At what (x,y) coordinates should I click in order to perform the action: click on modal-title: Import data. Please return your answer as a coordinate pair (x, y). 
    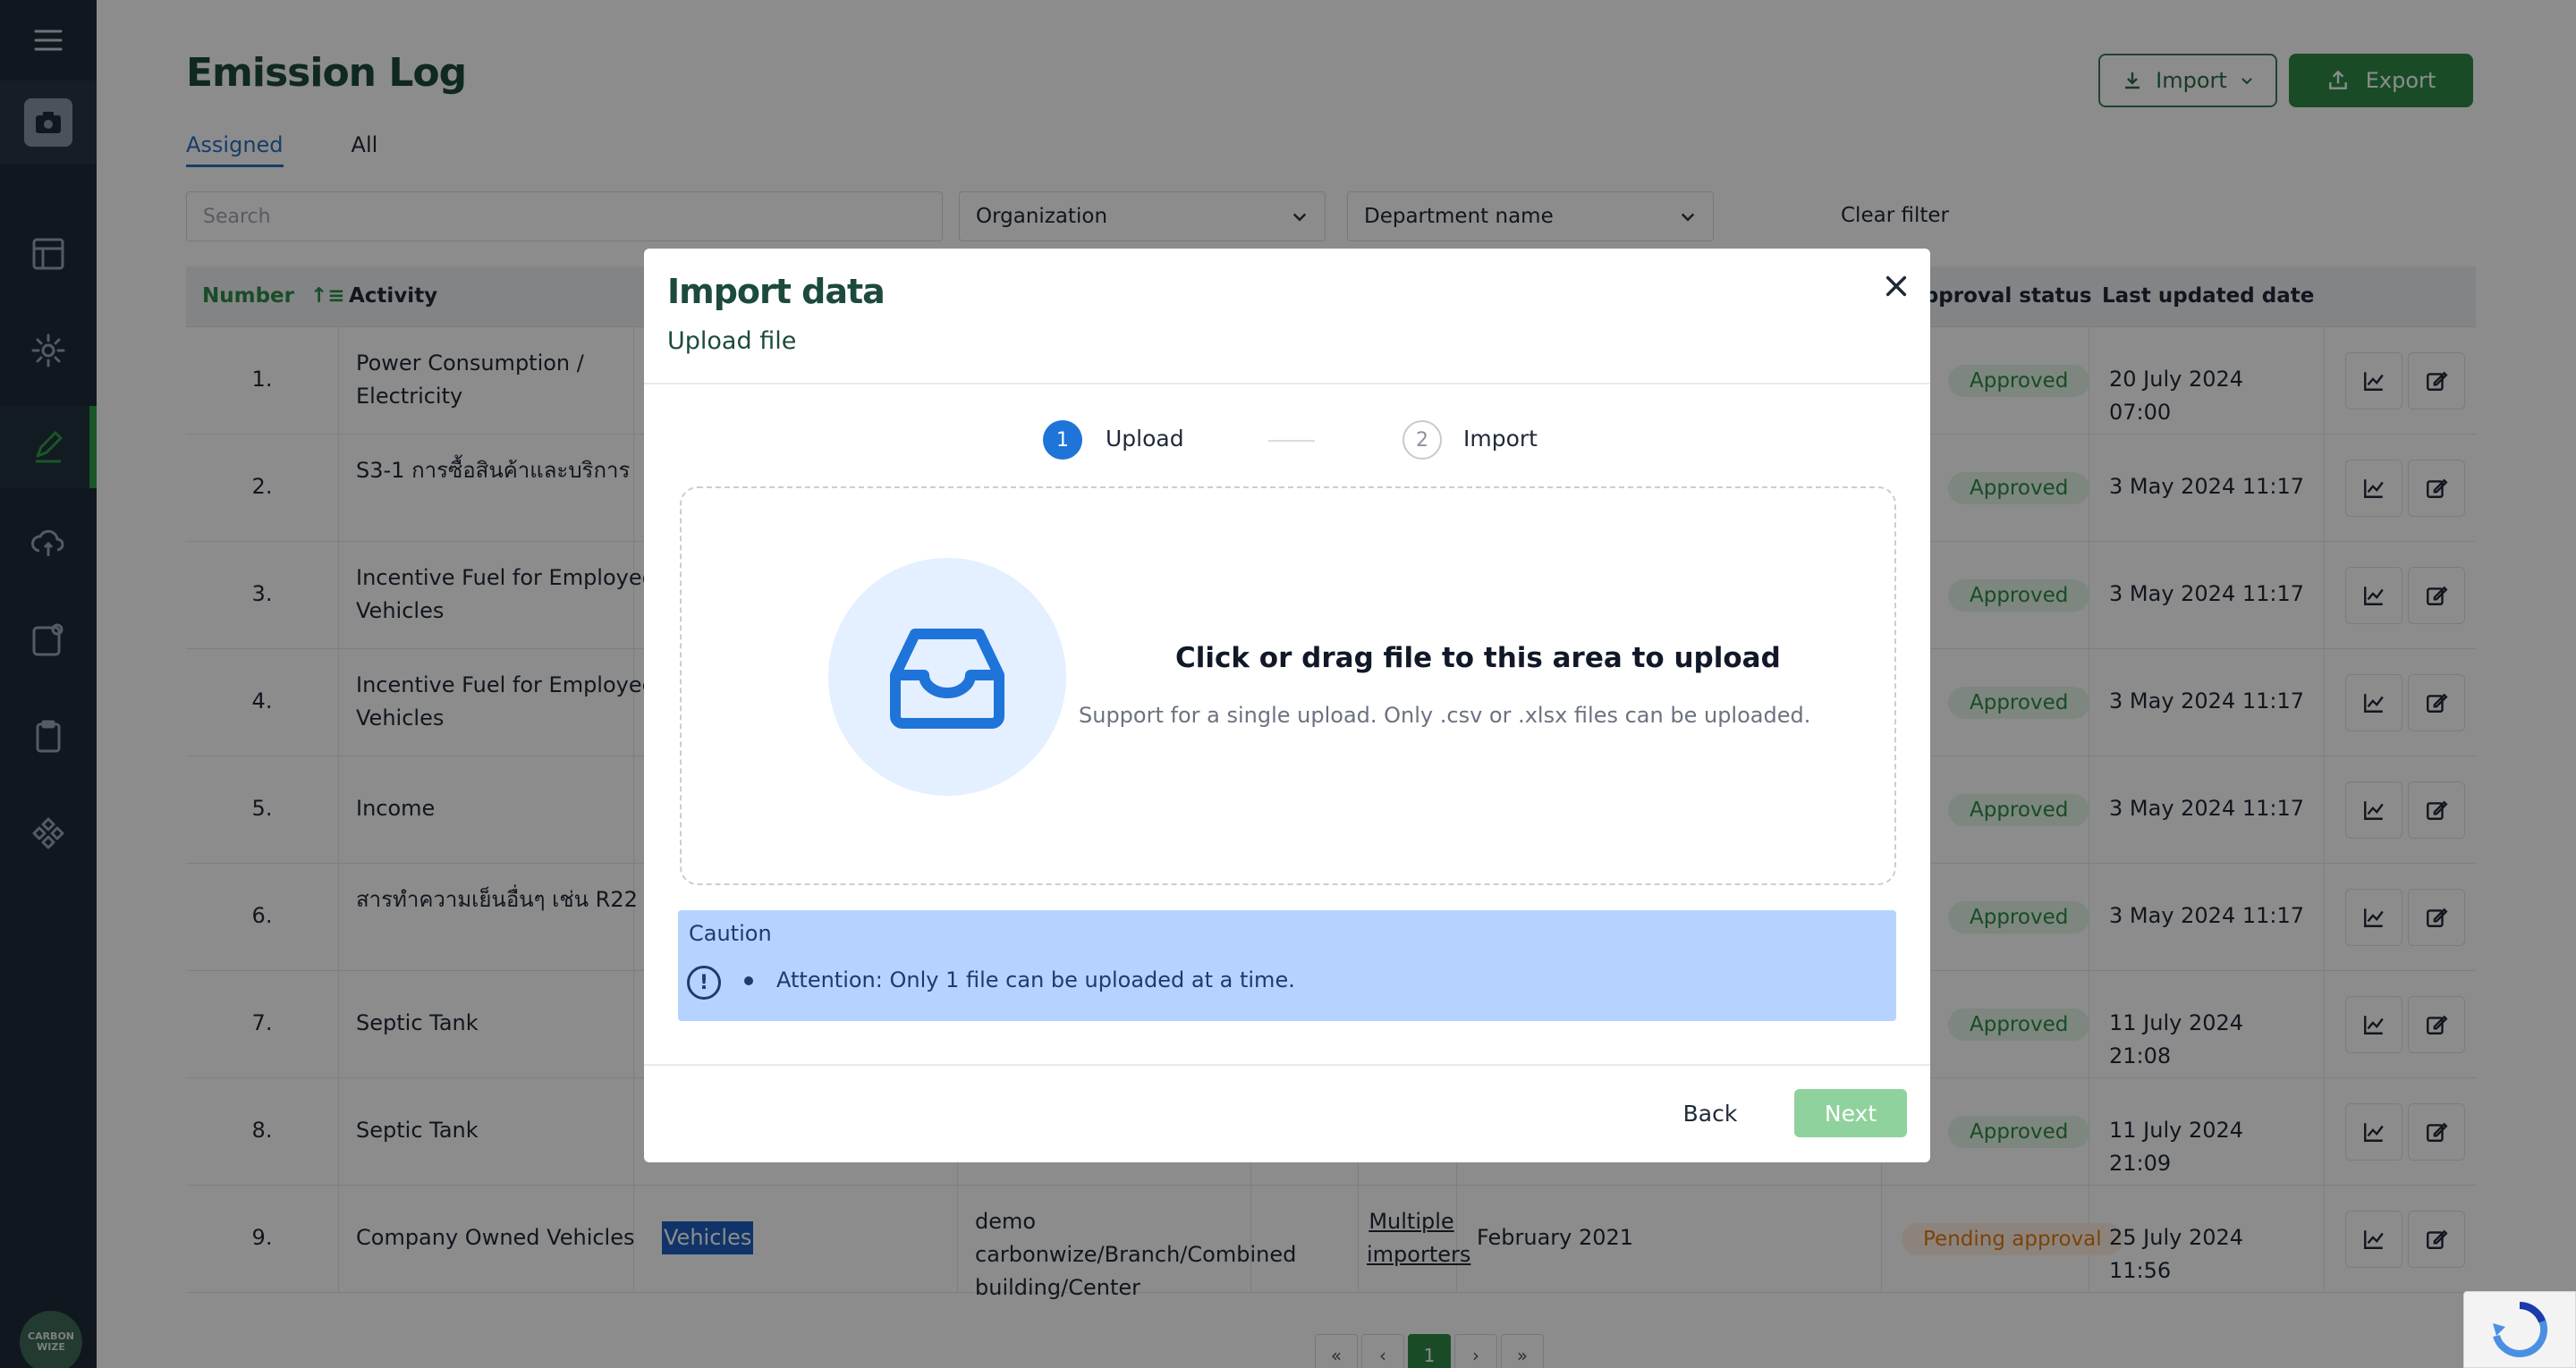
    Looking at the image, I should click on (776, 291).